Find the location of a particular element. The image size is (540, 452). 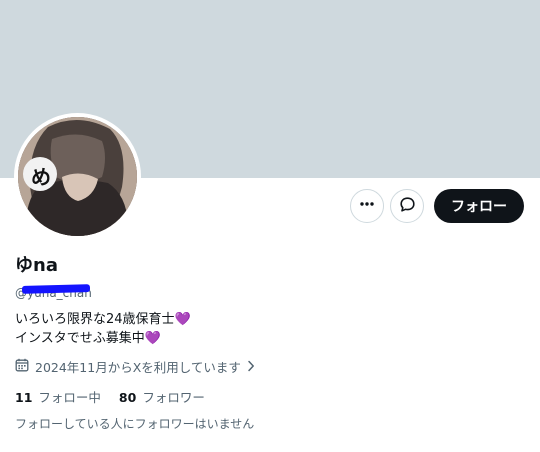

bio-line-1-text: いろいろ限界な24歳保育士 is located at coordinates (95, 319).